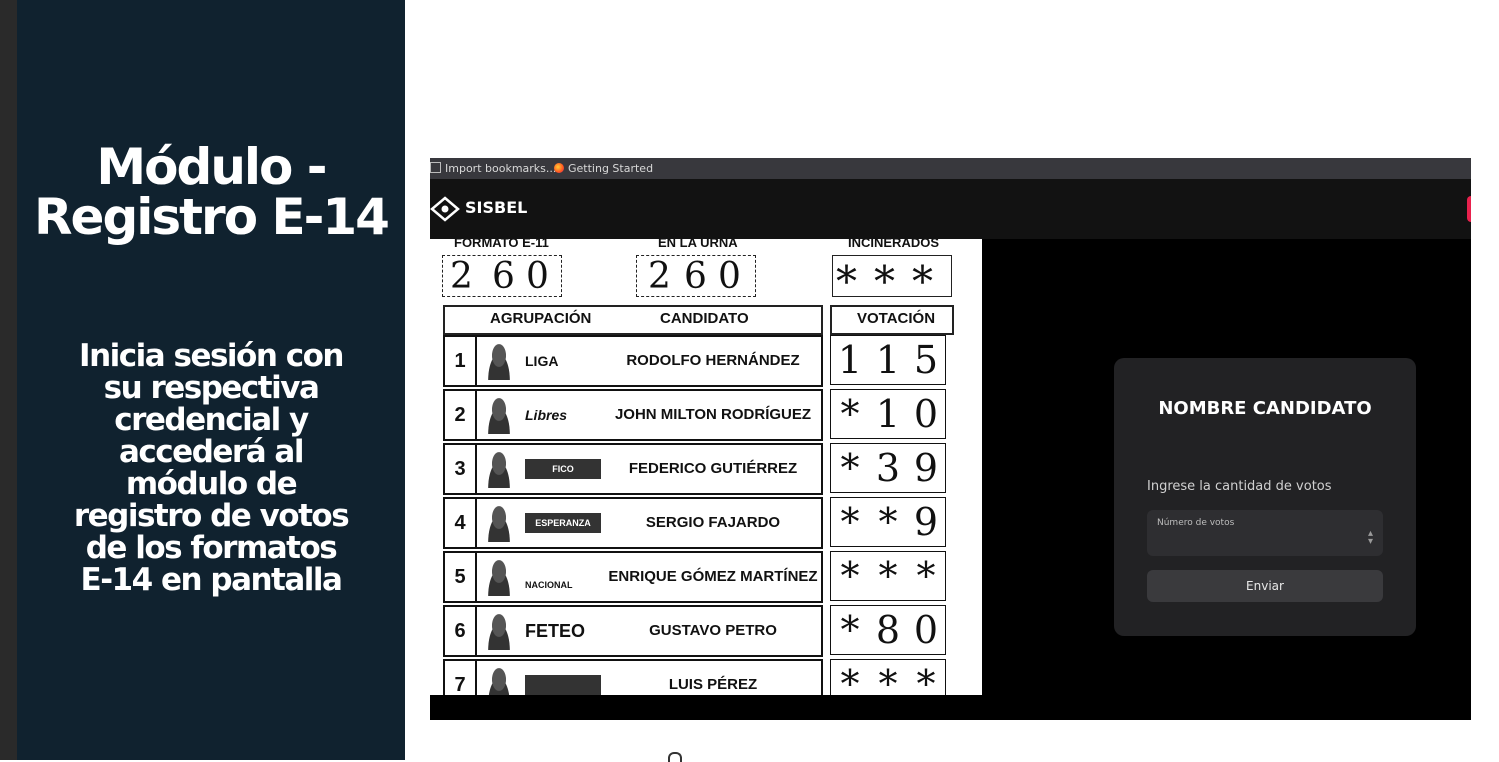 The width and height of the screenshot is (1499, 762). What do you see at coordinates (1239, 486) in the screenshot?
I see `votes-label: Ingrese la cantidad de votos` at bounding box center [1239, 486].